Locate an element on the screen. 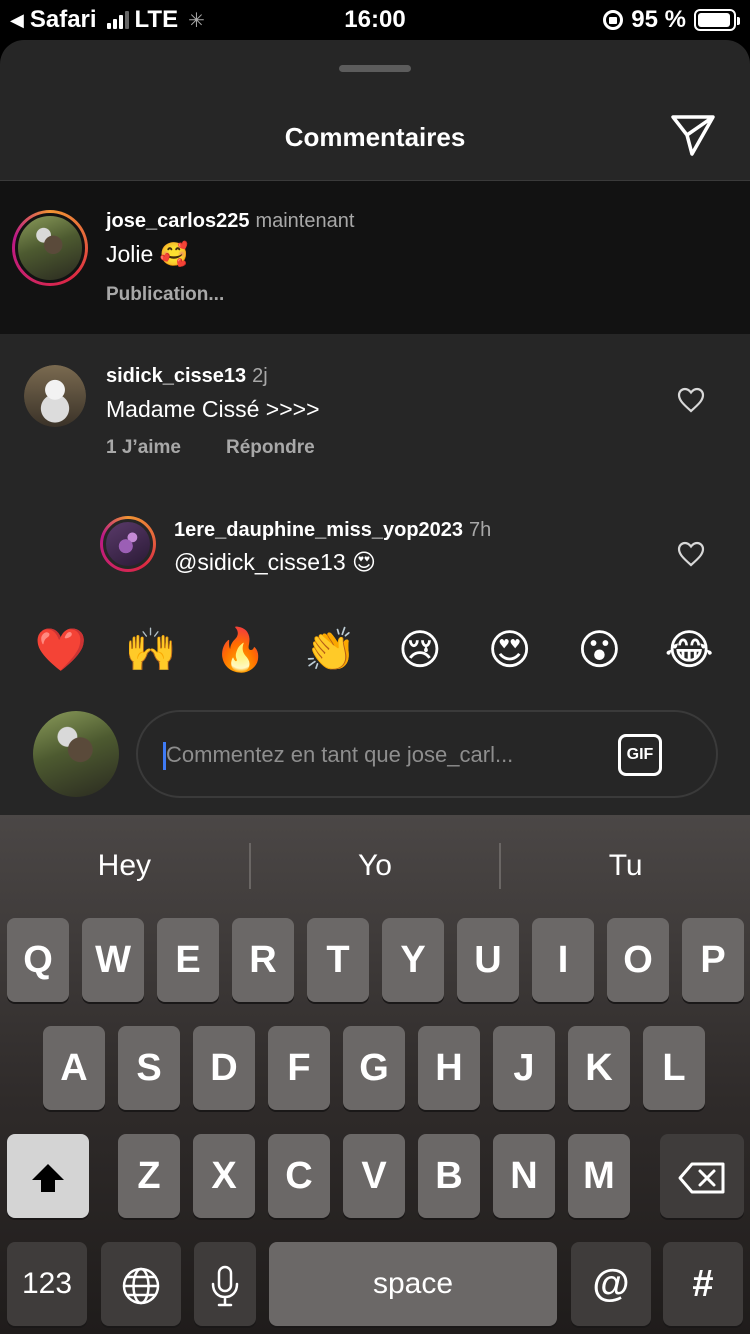 This screenshot has width=750, height=1334. delete-key is located at coordinates (702, 1176).